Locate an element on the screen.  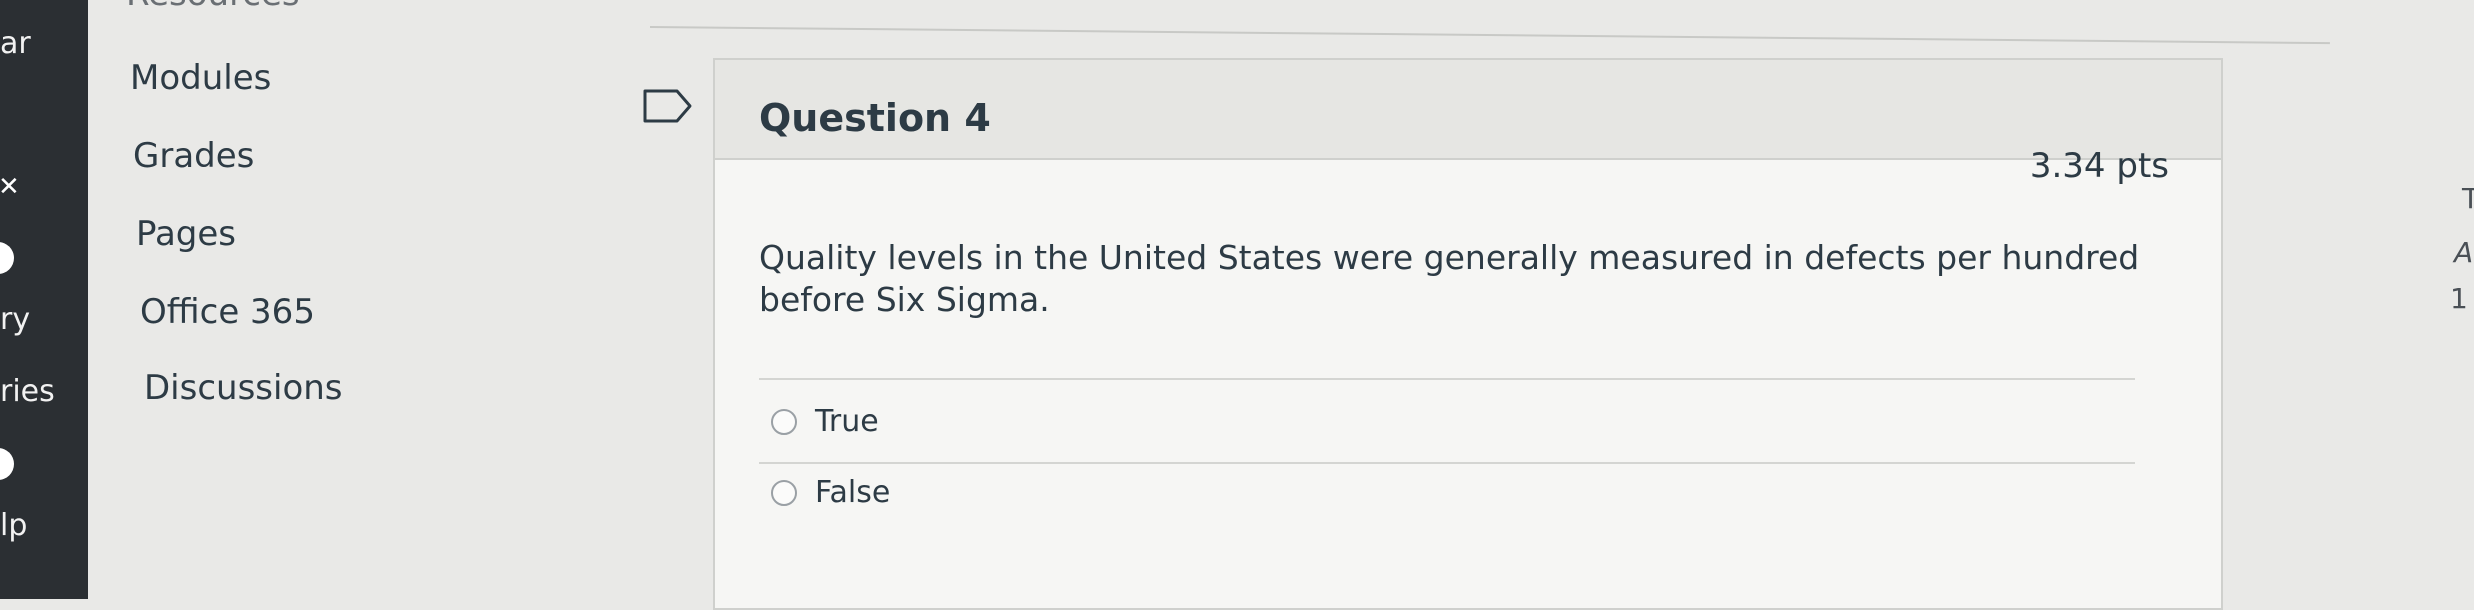
course-nav-resources: Resources is located at coordinates (213, 7).